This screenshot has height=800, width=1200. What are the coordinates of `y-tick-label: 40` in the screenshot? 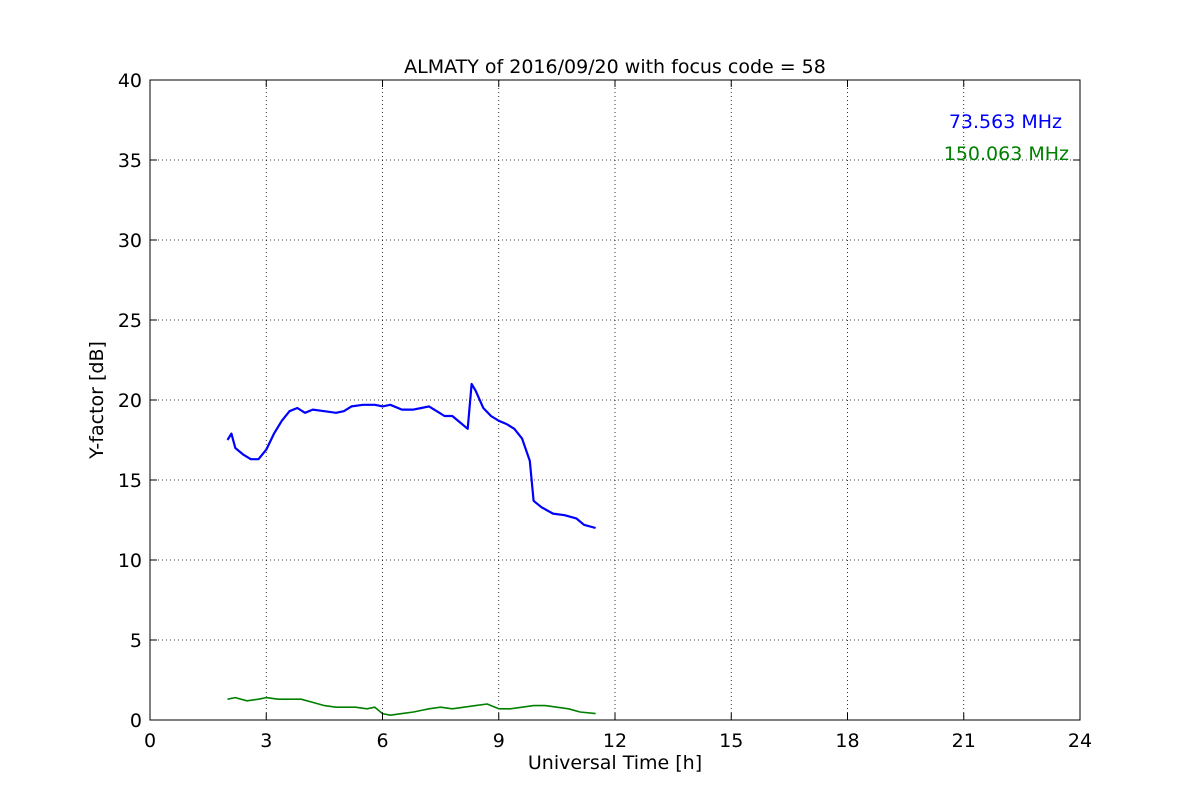 It's located at (130, 81).